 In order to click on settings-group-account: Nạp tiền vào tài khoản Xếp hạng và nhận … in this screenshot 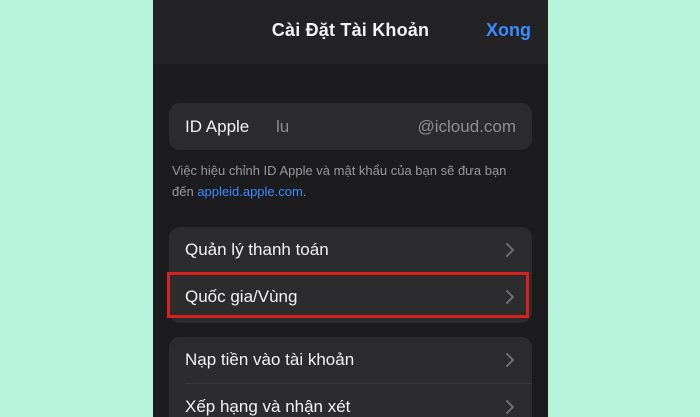, I will do `click(350, 377)`.